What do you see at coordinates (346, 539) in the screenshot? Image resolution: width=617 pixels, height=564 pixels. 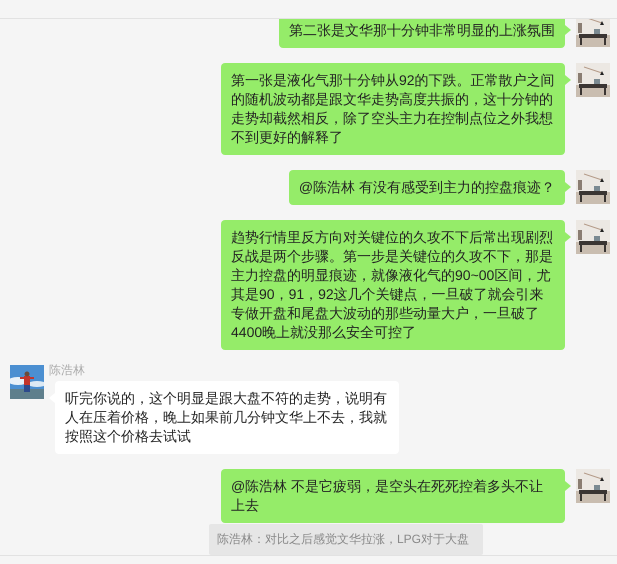 I see `quoted-message: 陈浩林：对比之后感觉文华拉涨，LPG对于大盘` at bounding box center [346, 539].